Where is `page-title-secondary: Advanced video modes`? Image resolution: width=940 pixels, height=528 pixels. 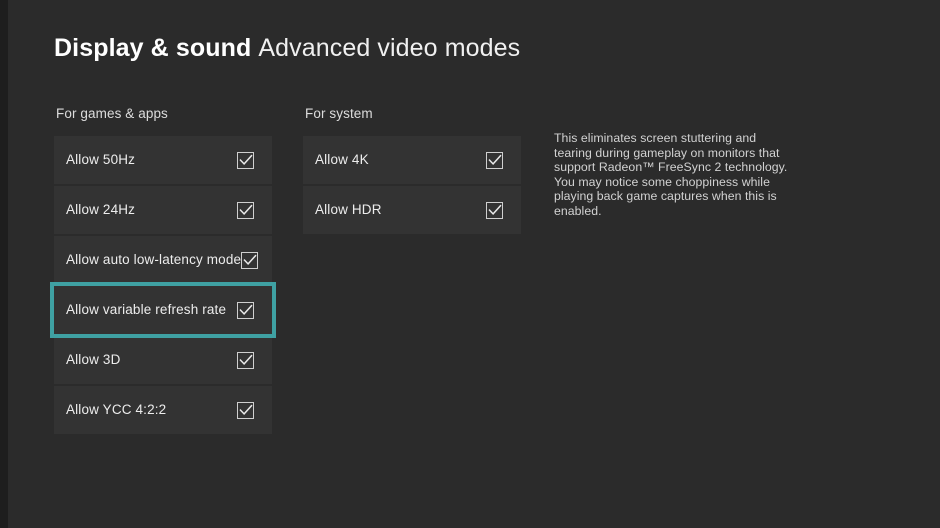
page-title-secondary: Advanced video modes is located at coordinates (389, 48).